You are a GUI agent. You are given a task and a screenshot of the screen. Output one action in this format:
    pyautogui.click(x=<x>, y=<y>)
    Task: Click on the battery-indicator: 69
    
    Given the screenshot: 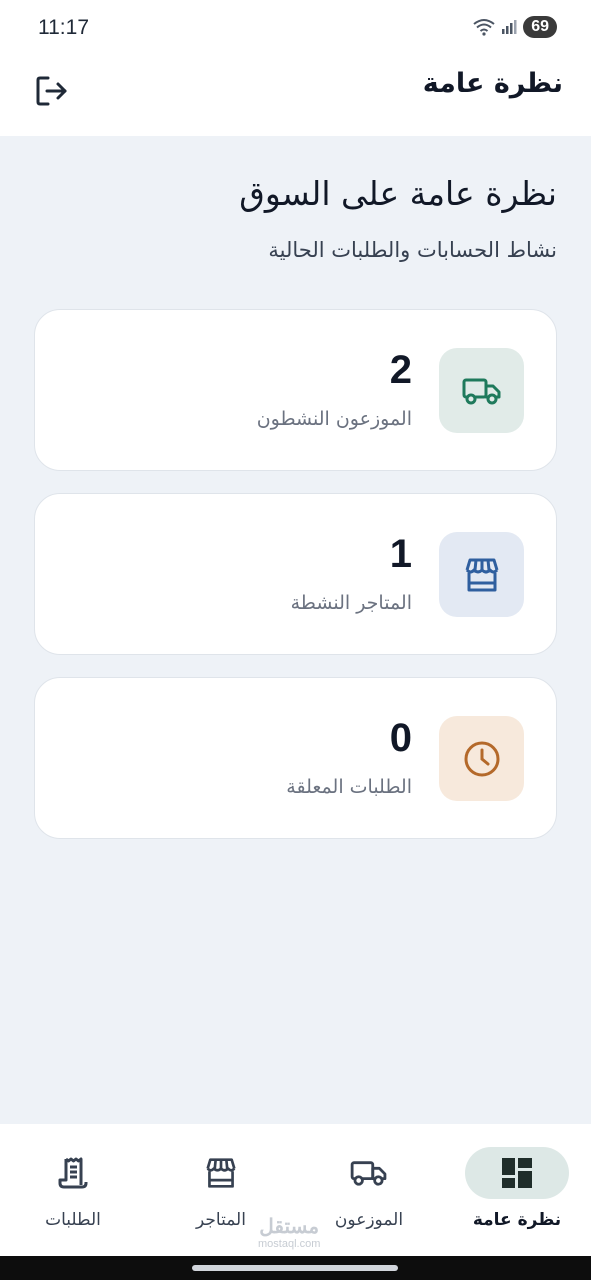 What is the action you would take?
    pyautogui.click(x=540, y=27)
    